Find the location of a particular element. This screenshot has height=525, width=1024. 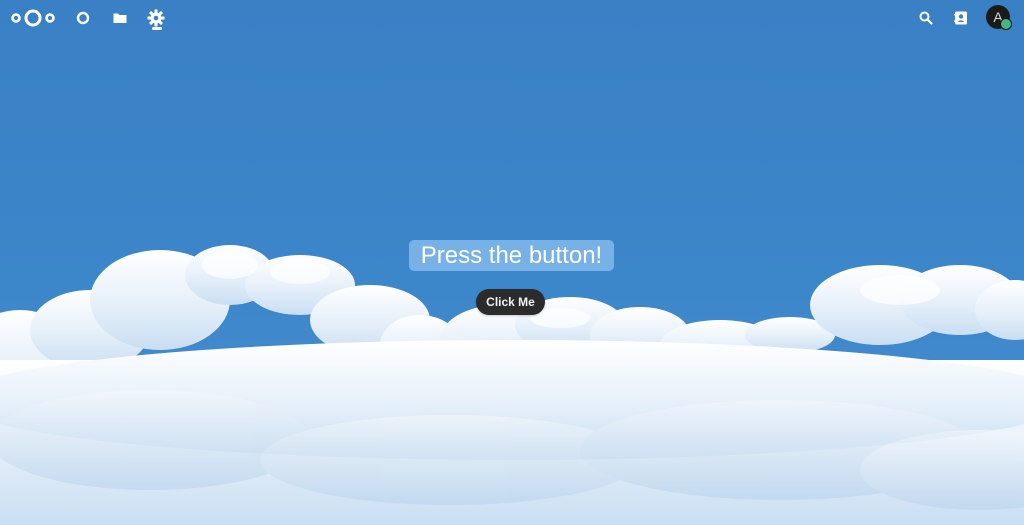

gear-icon is located at coordinates (156, 18).